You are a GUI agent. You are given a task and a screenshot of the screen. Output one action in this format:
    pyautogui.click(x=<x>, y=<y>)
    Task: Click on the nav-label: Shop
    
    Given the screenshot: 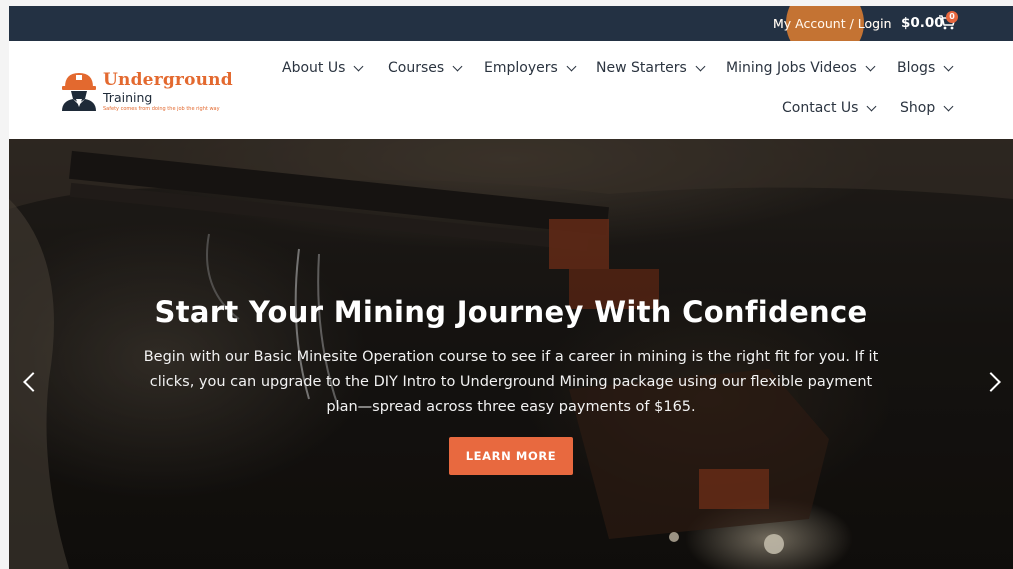 What is the action you would take?
    pyautogui.click(x=918, y=108)
    